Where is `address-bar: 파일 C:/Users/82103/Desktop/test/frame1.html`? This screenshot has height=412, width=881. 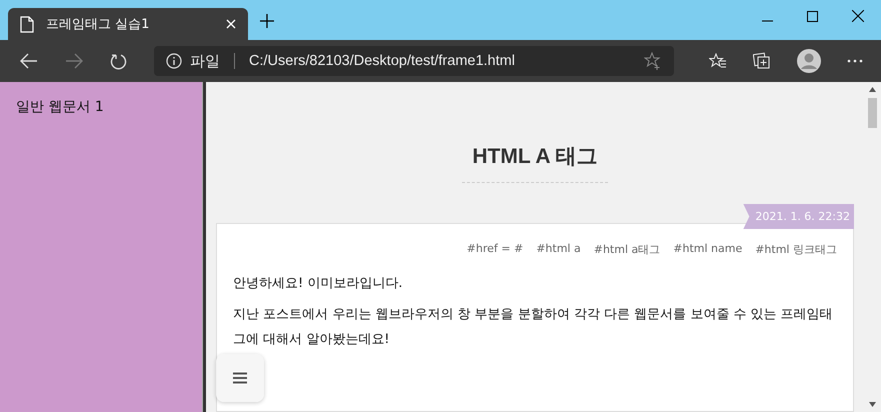 address-bar: 파일 C:/Users/82103/Desktop/test/frame1.html is located at coordinates (414, 61).